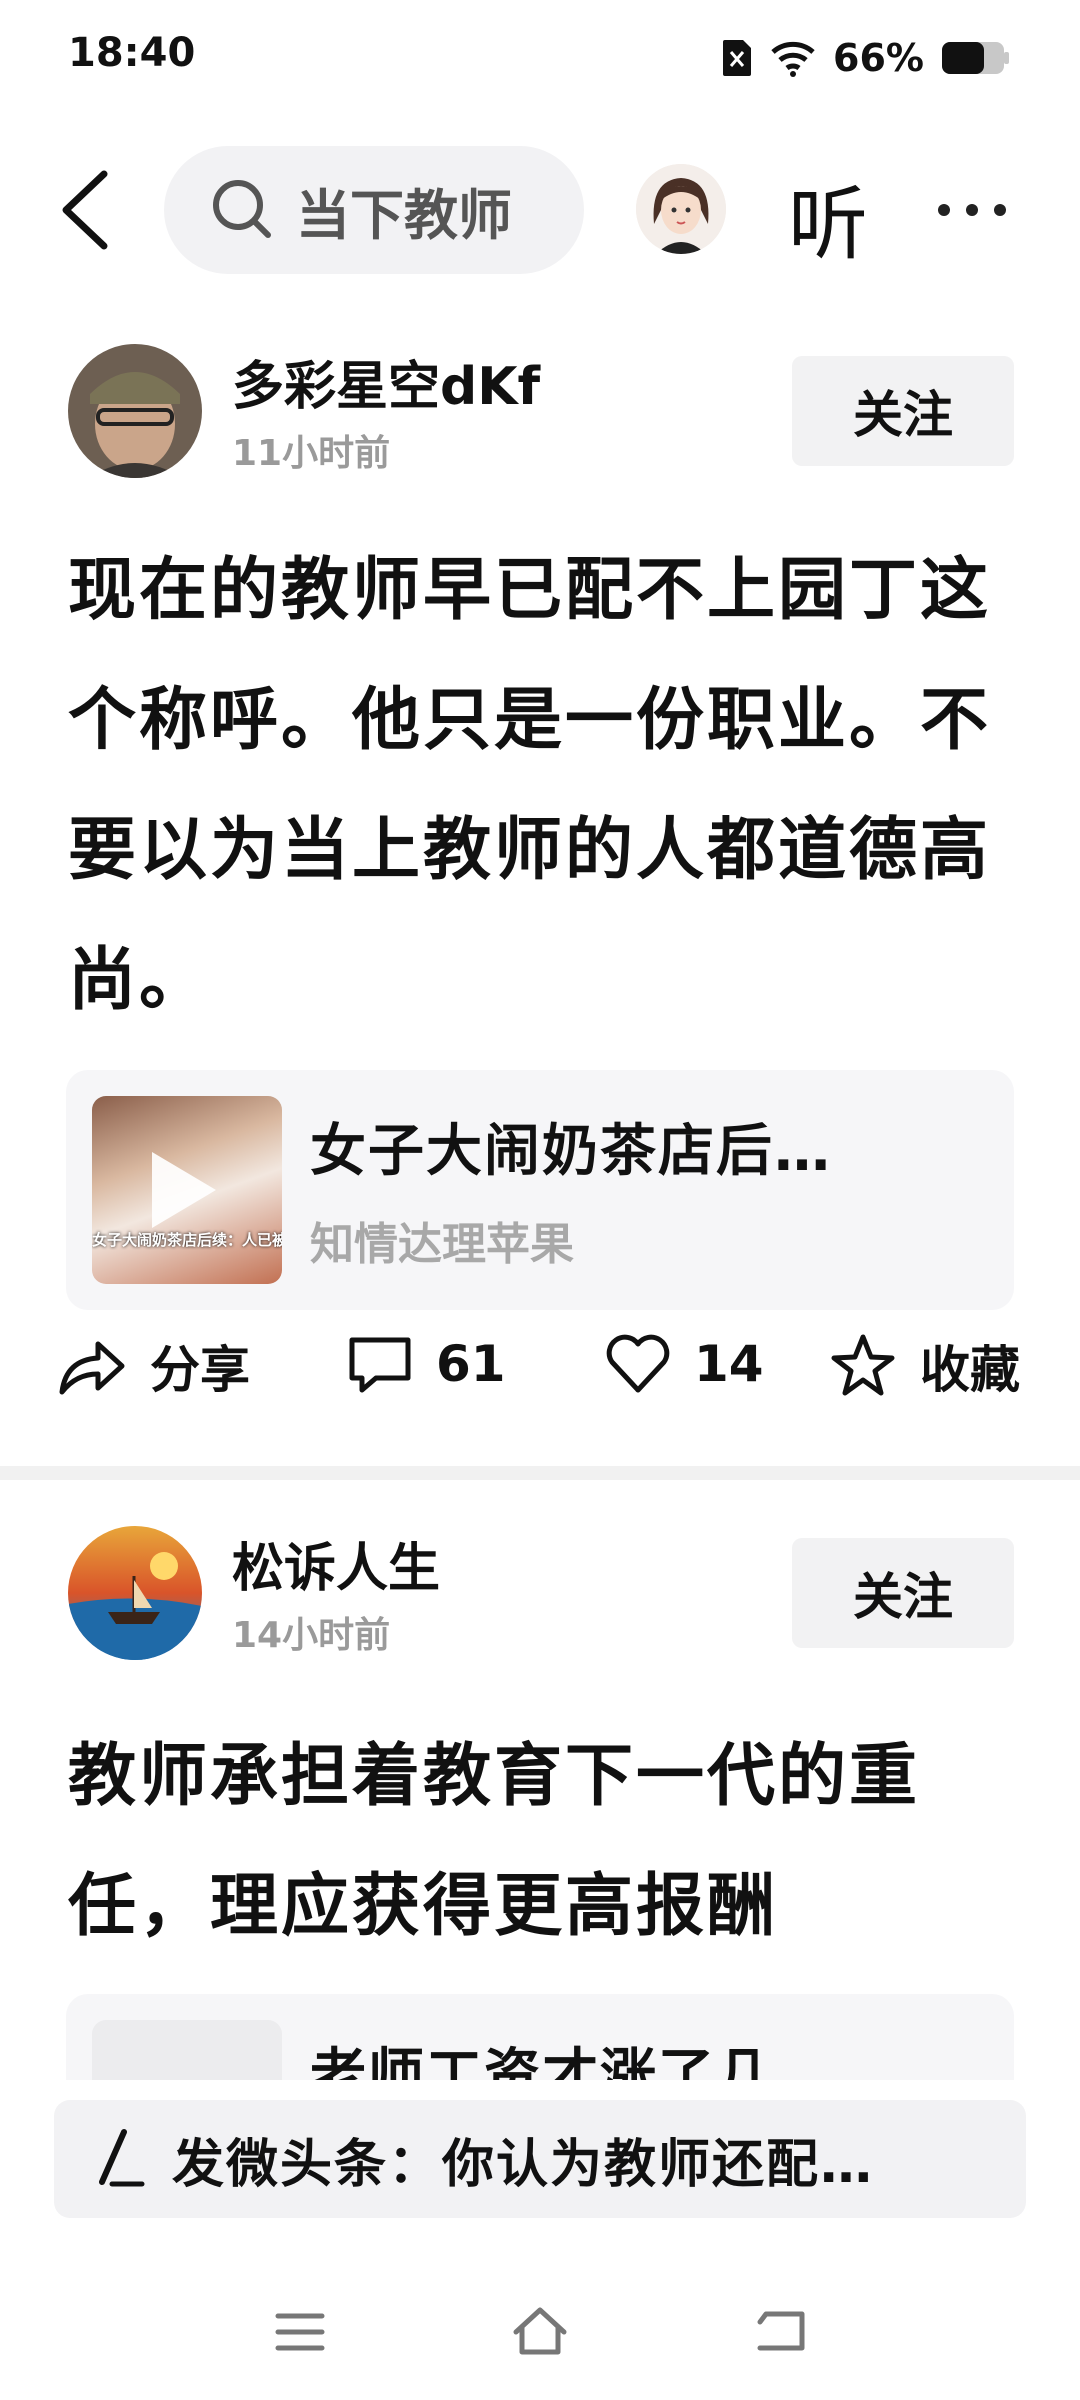 This screenshot has width=1080, height=2400. Describe the element at coordinates (380, 1365) in the screenshot. I see `comment-icon` at that location.